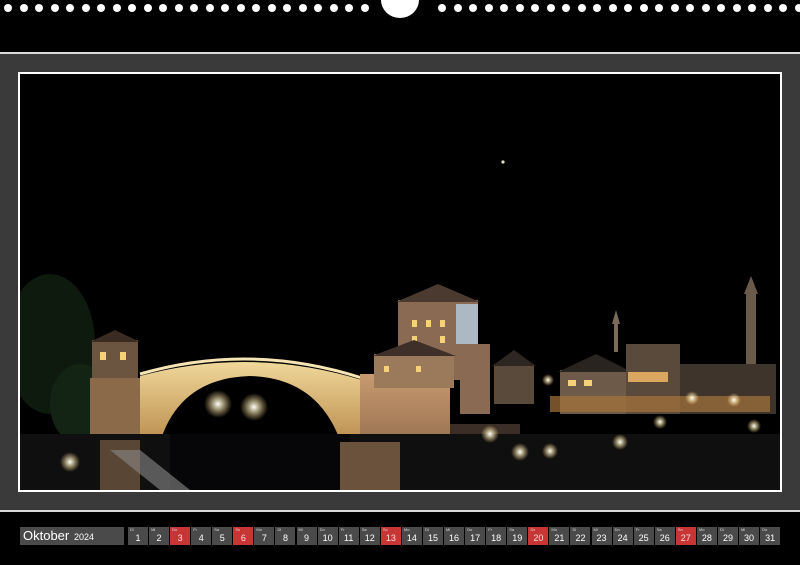 The height and width of the screenshot is (565, 800). I want to click on day-cell: Do 17, so click(475, 536).